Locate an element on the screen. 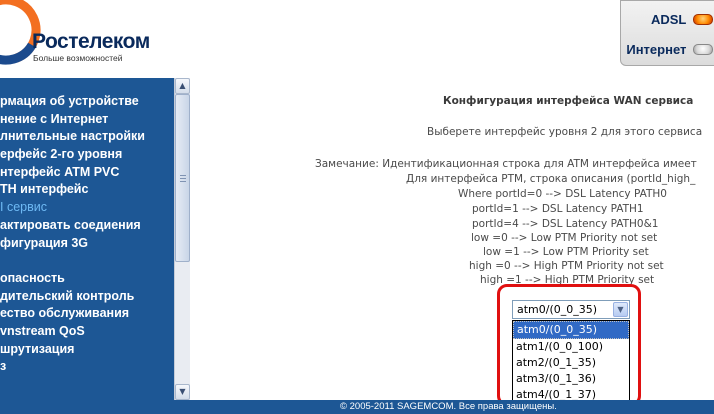 Image resolution: width=714 pixels, height=414 pixels. brand-slogan: Больше возможностей is located at coordinates (78, 58).